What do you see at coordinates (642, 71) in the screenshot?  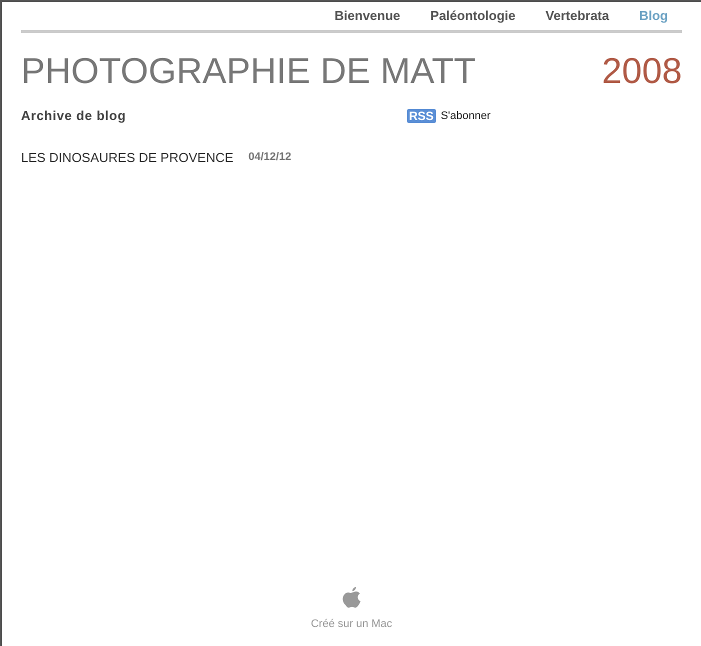 I see `year-label: 2008` at bounding box center [642, 71].